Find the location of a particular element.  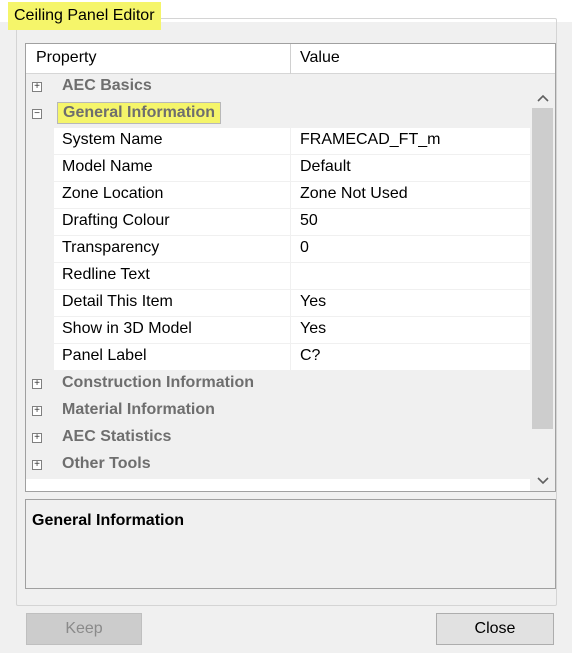

category-label: Construction Information is located at coordinates (158, 382).